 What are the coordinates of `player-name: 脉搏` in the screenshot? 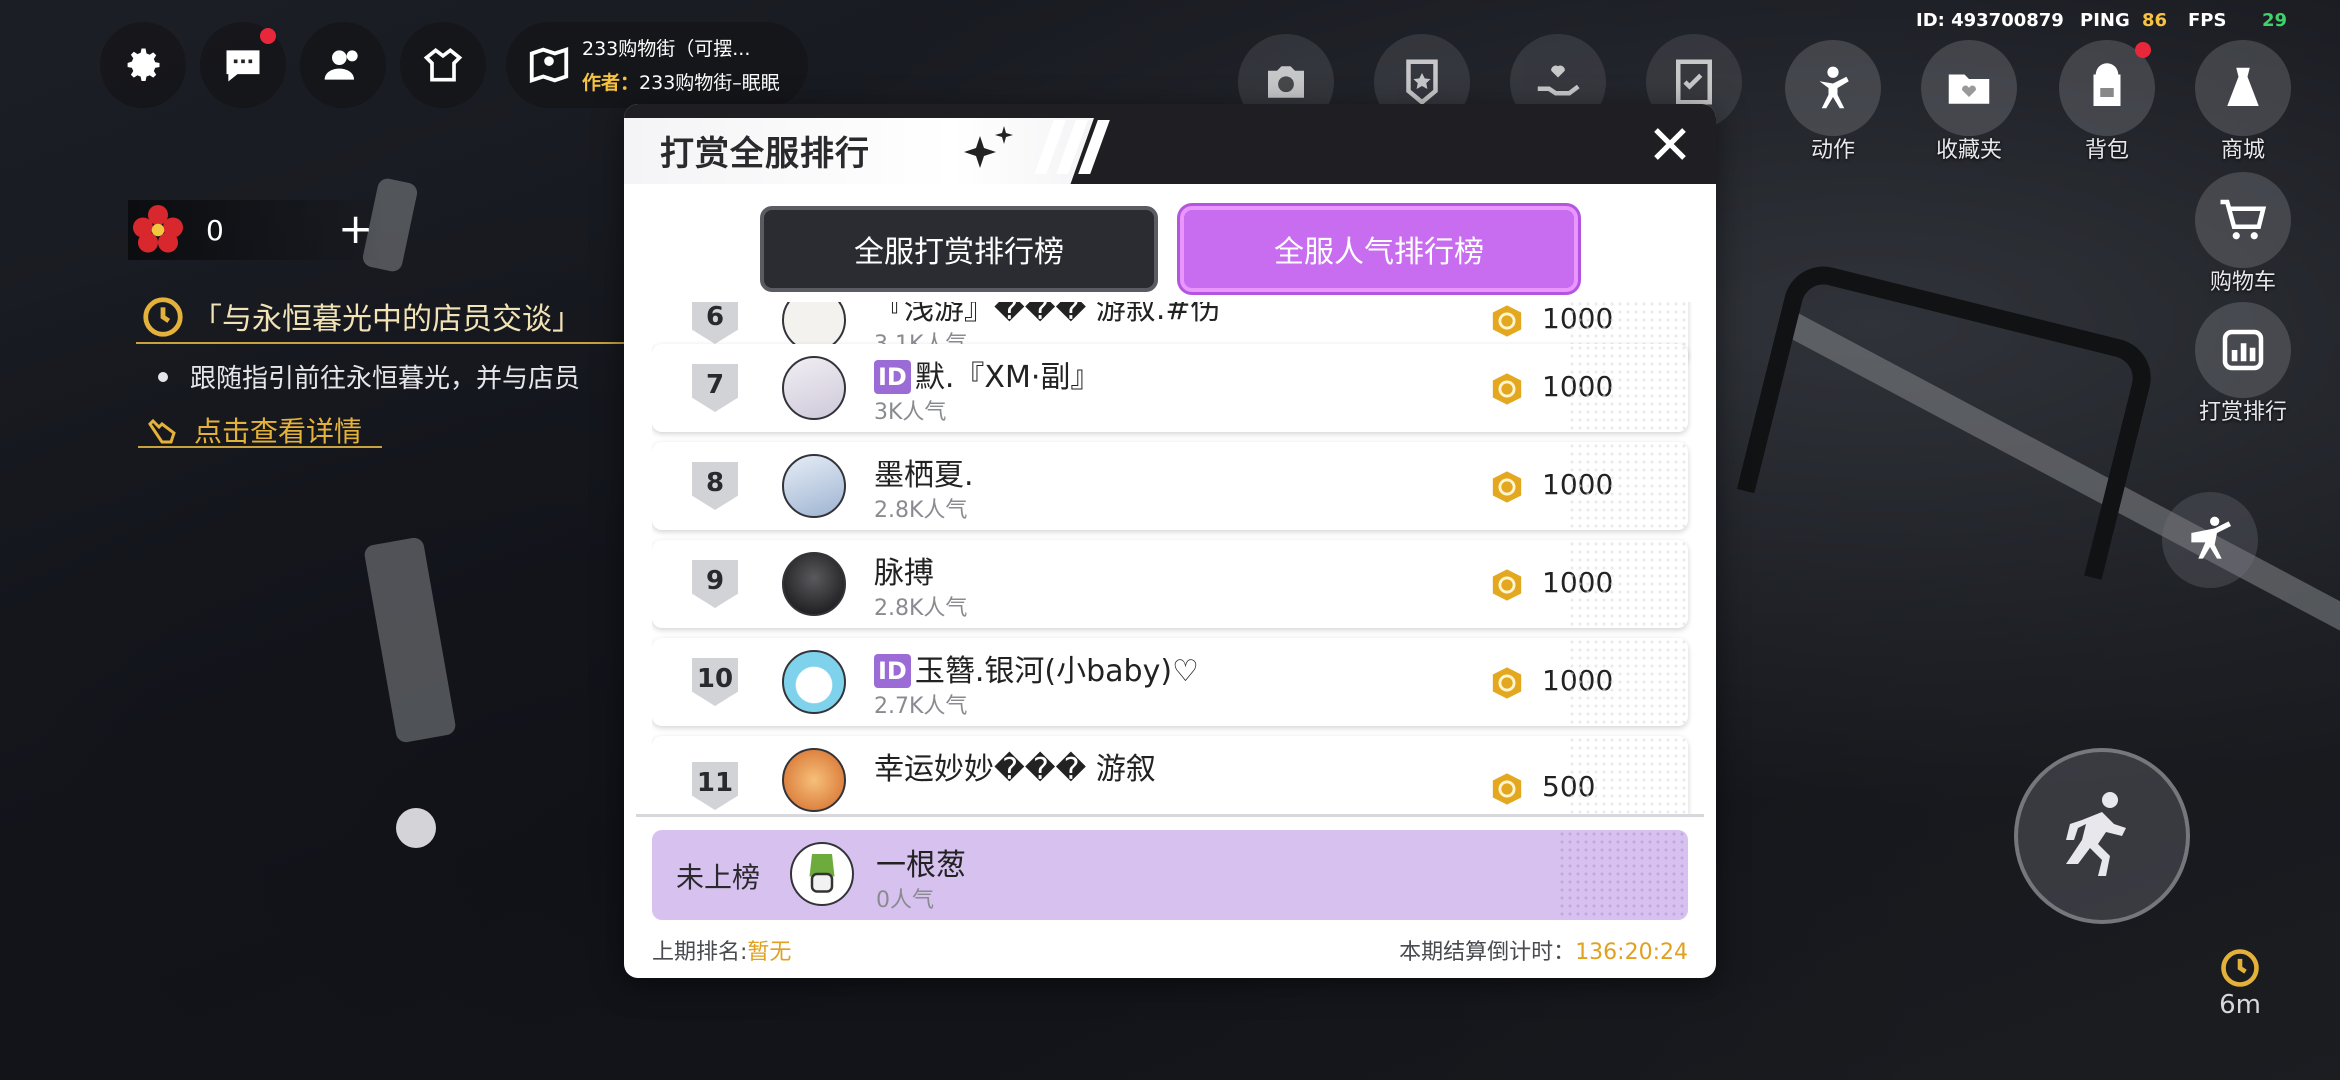 It's located at (904, 573).